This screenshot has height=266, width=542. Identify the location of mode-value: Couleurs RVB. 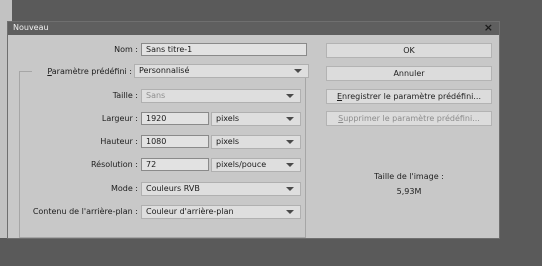
(173, 188).